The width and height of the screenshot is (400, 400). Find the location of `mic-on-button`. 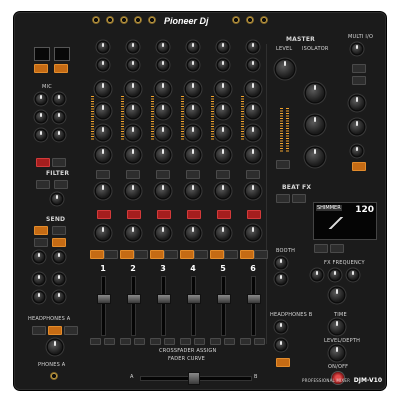

mic-on-button is located at coordinates (43, 162).